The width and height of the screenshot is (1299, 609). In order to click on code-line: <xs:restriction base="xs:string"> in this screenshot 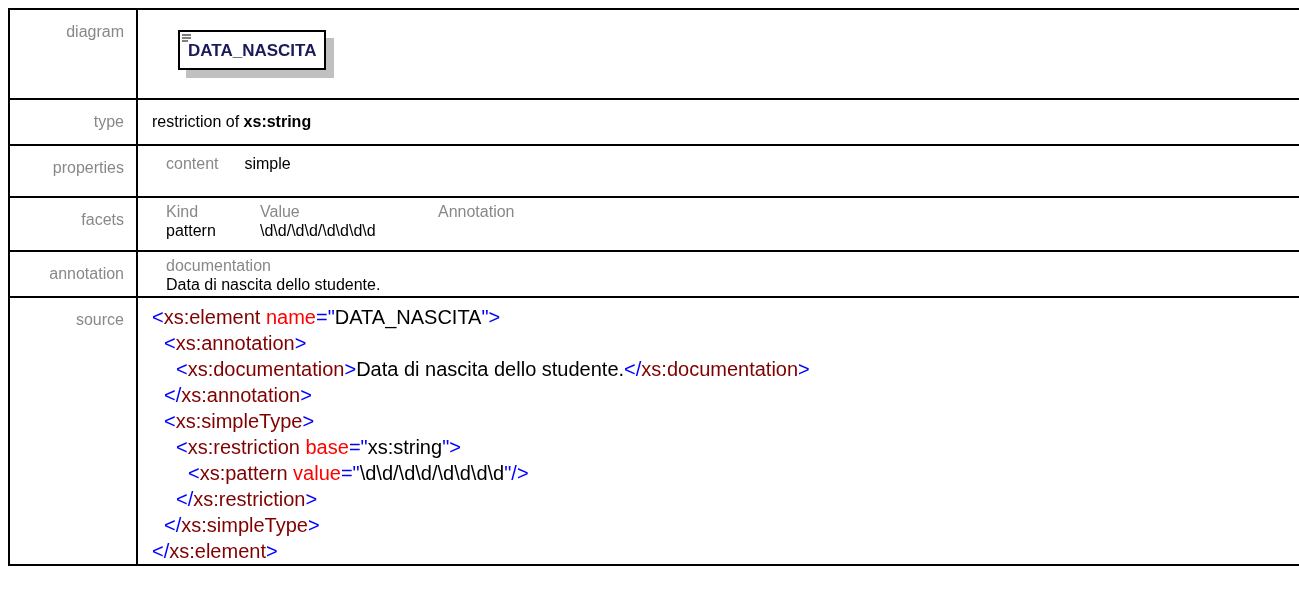, I will do `click(318, 446)`.